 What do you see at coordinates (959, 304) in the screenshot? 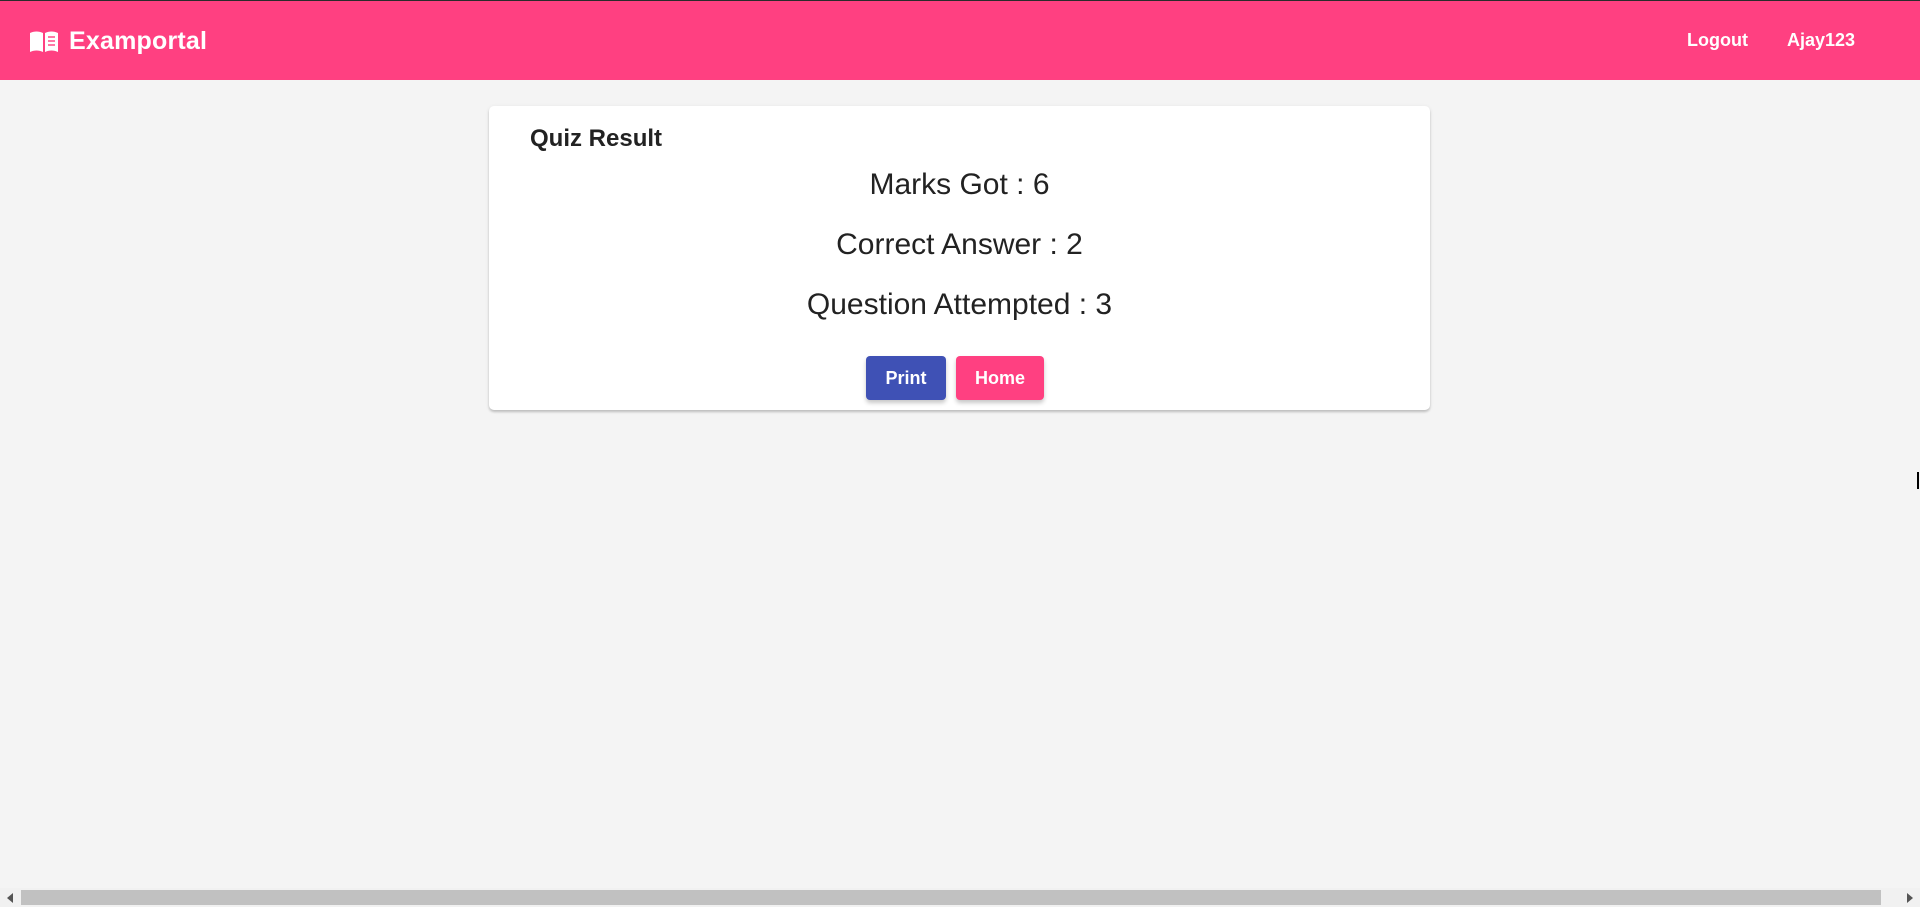
I see `question-attempted-text: Question Attempted : 3` at bounding box center [959, 304].